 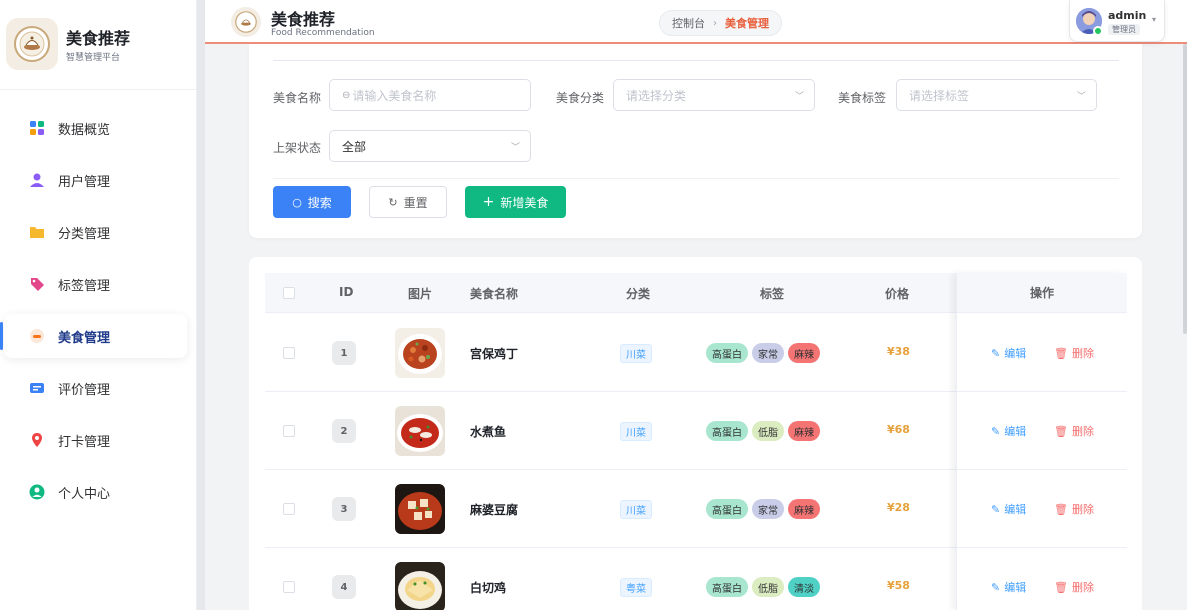 What do you see at coordinates (898, 585) in the screenshot?
I see `price: ¥58` at bounding box center [898, 585].